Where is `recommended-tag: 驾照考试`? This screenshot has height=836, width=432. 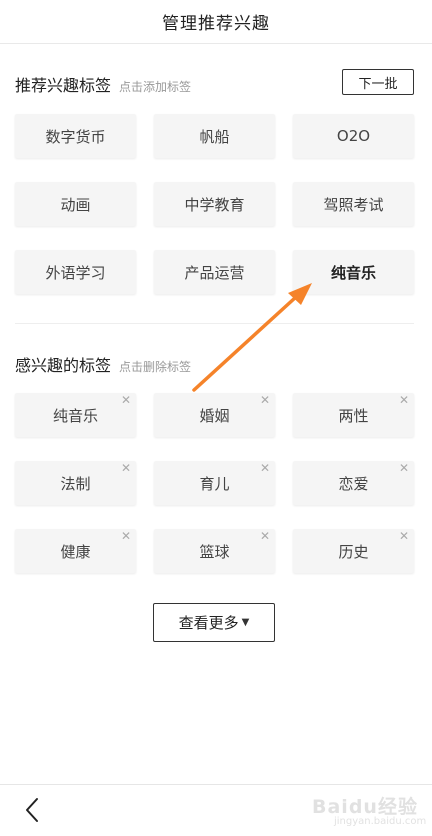 recommended-tag: 驾照考试 is located at coordinates (353, 204).